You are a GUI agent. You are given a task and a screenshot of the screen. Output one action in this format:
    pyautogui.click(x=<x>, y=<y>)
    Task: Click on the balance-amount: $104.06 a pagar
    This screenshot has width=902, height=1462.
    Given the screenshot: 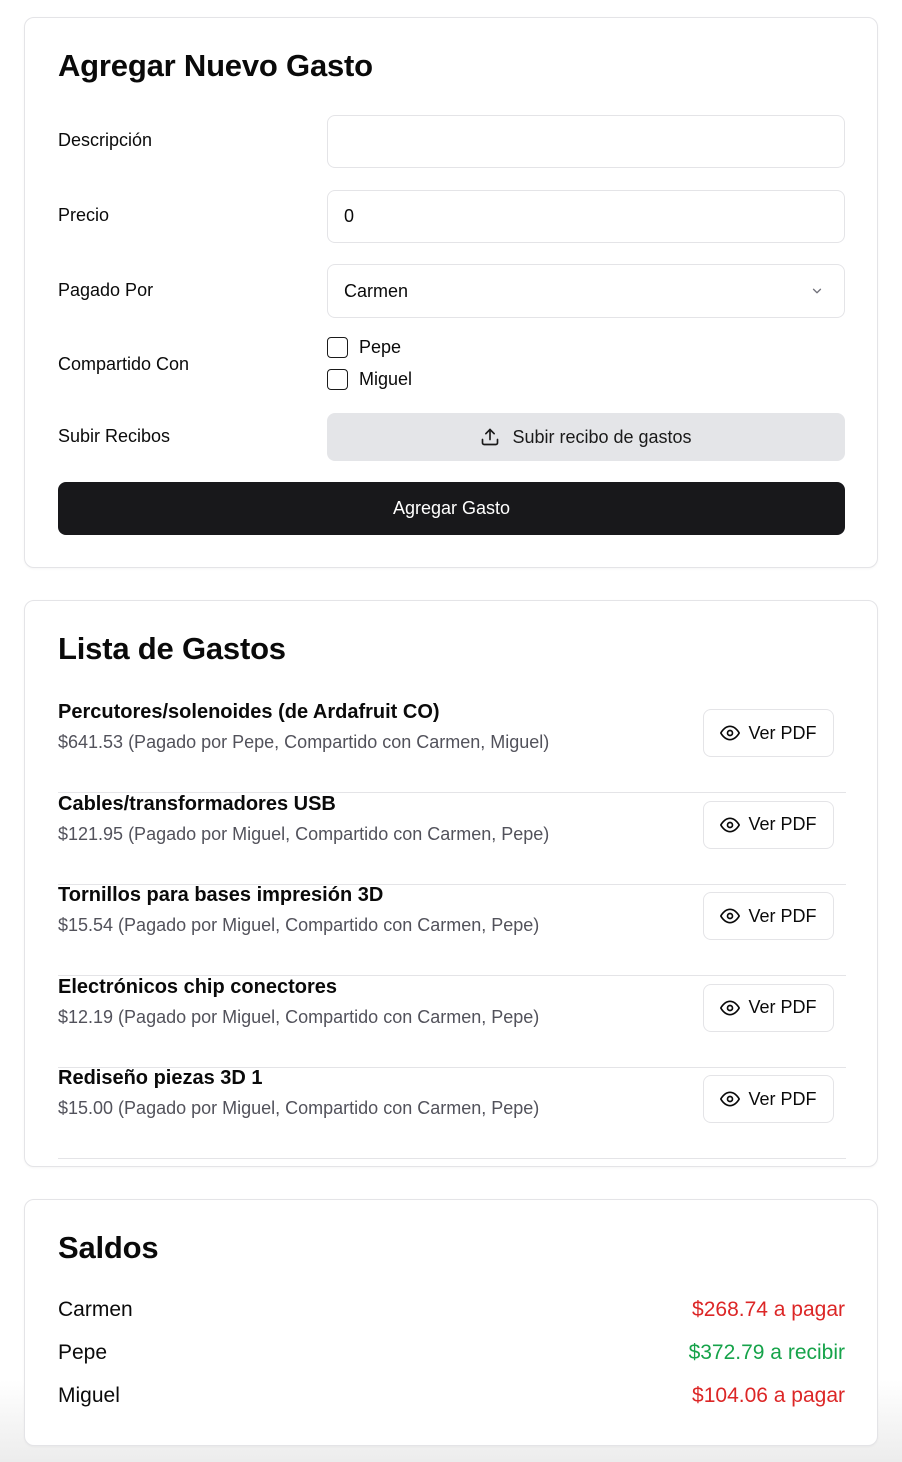 What is the action you would take?
    pyautogui.click(x=768, y=1395)
    